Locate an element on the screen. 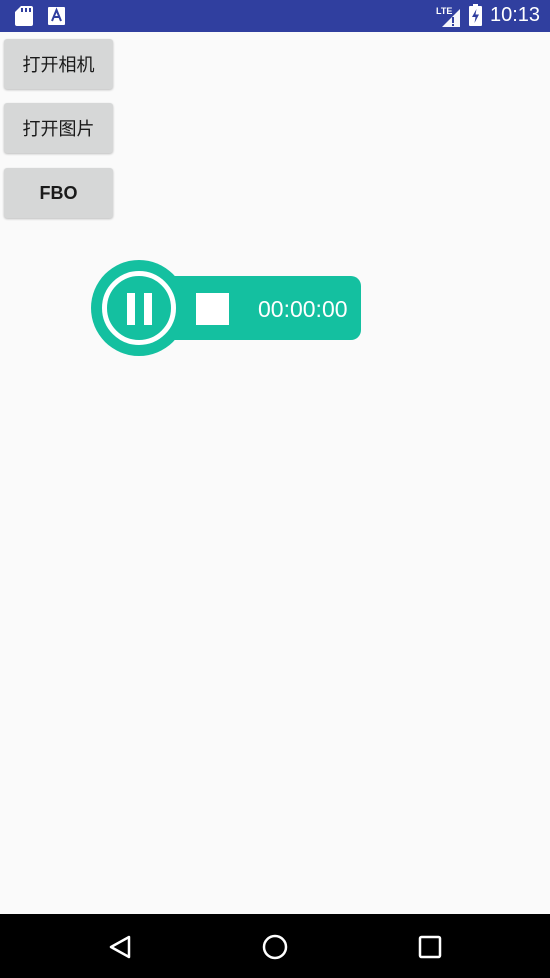 The height and width of the screenshot is (978, 550). lte-signal-icon: LTE is located at coordinates (448, 16).